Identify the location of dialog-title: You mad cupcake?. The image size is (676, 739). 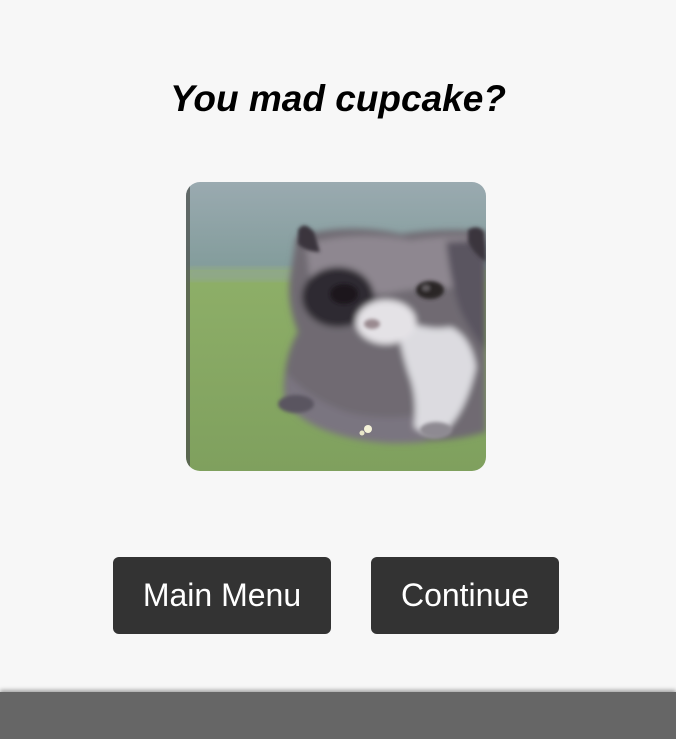
(338, 98).